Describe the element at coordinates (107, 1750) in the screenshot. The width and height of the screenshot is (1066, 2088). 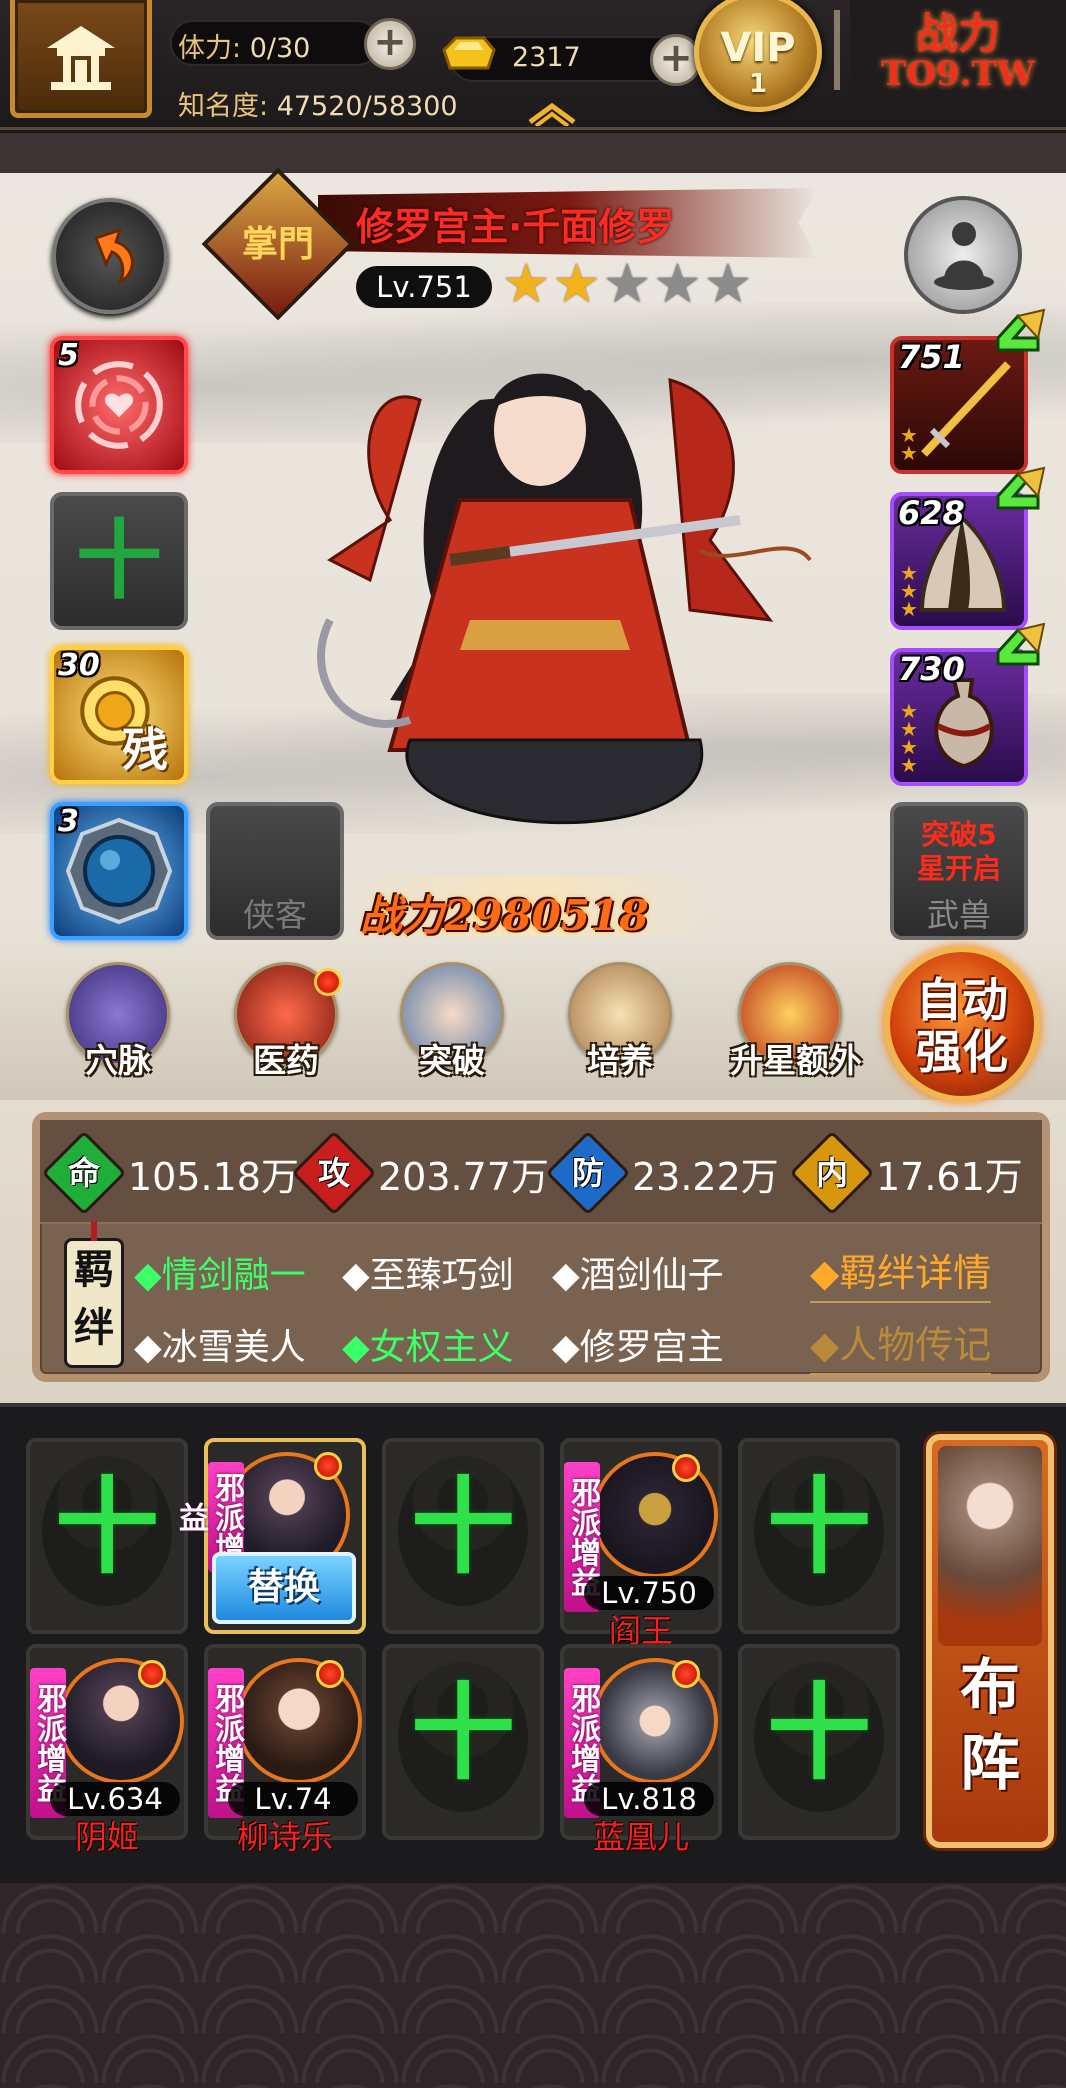
I see `formation-slot-member: 邪派增益 Lv.634 阴姬` at that location.